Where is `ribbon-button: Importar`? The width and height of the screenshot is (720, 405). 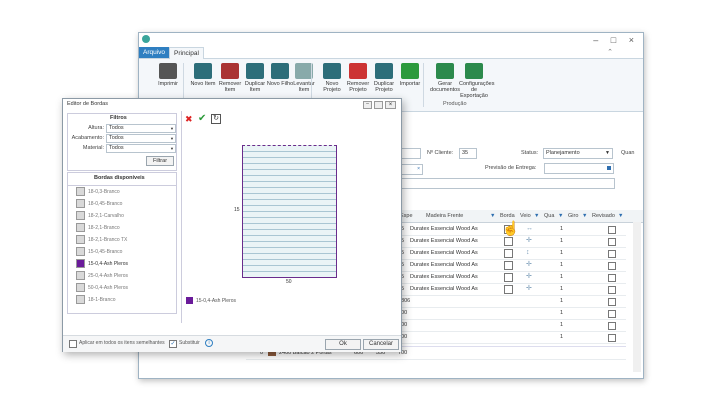
ribbon-button: Importar is located at coordinates (410, 75).